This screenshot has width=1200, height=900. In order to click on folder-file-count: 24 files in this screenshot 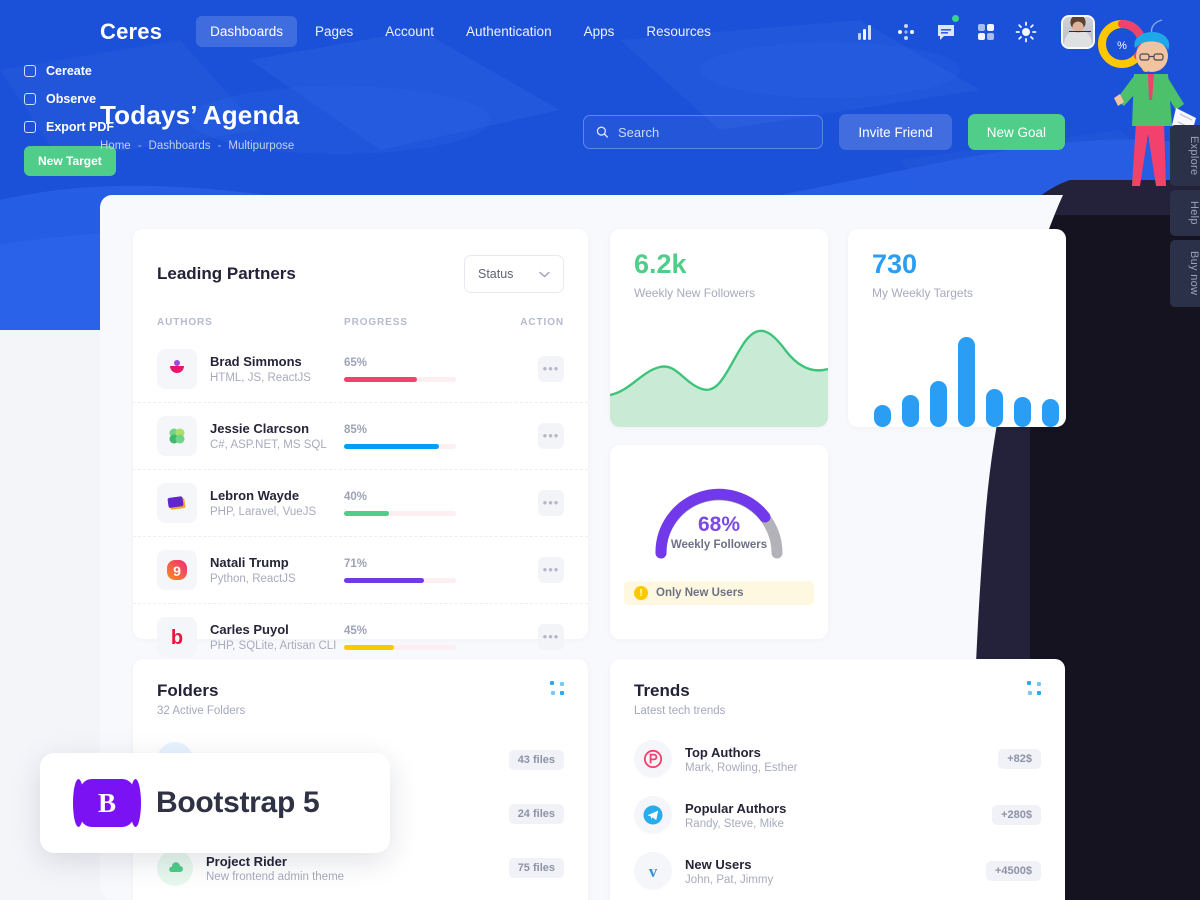, I will do `click(536, 814)`.